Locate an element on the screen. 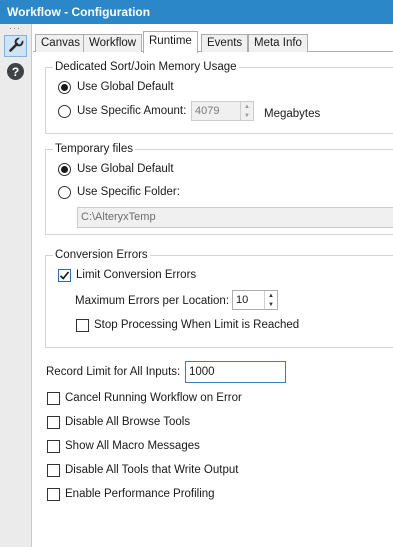 The width and height of the screenshot is (393, 547). temp-global-label: Use Global Default is located at coordinates (125, 169).